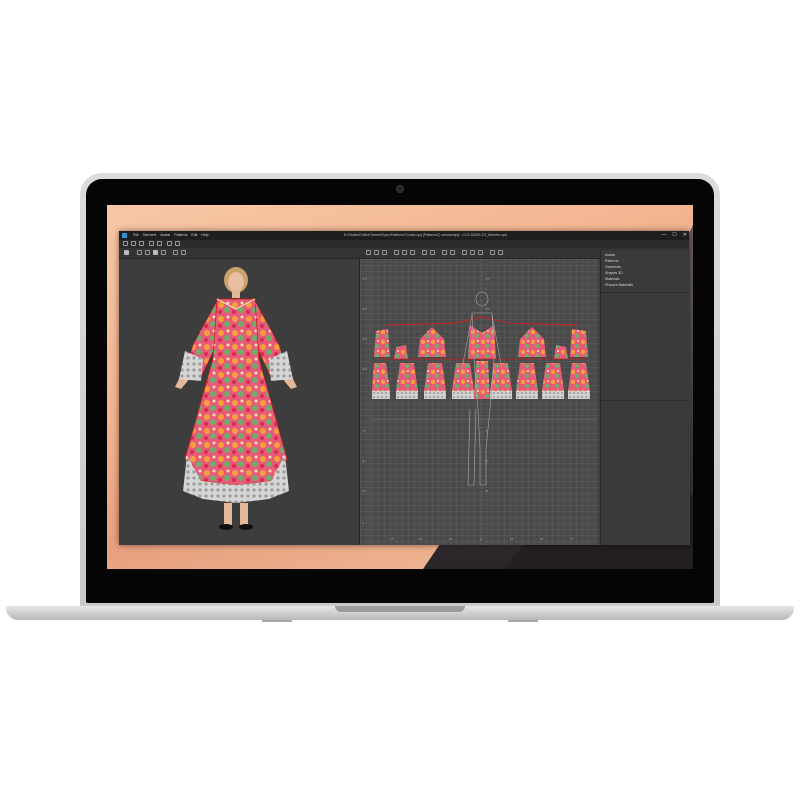 The width and height of the screenshot is (800, 800). What do you see at coordinates (464, 252) in the screenshot?
I see `fold-icon` at bounding box center [464, 252].